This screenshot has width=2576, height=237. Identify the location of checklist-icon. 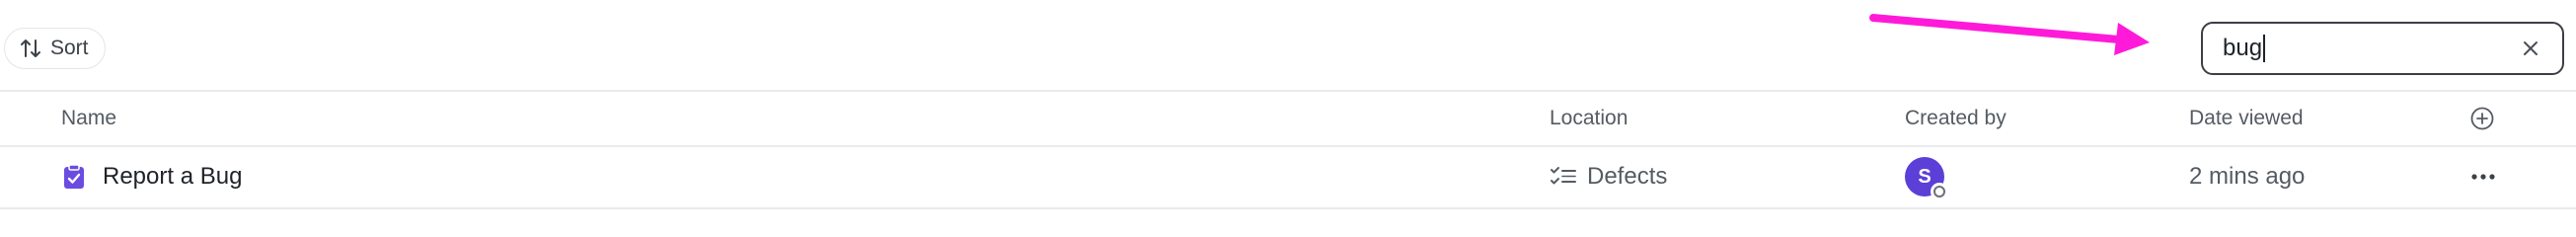
(1563, 176).